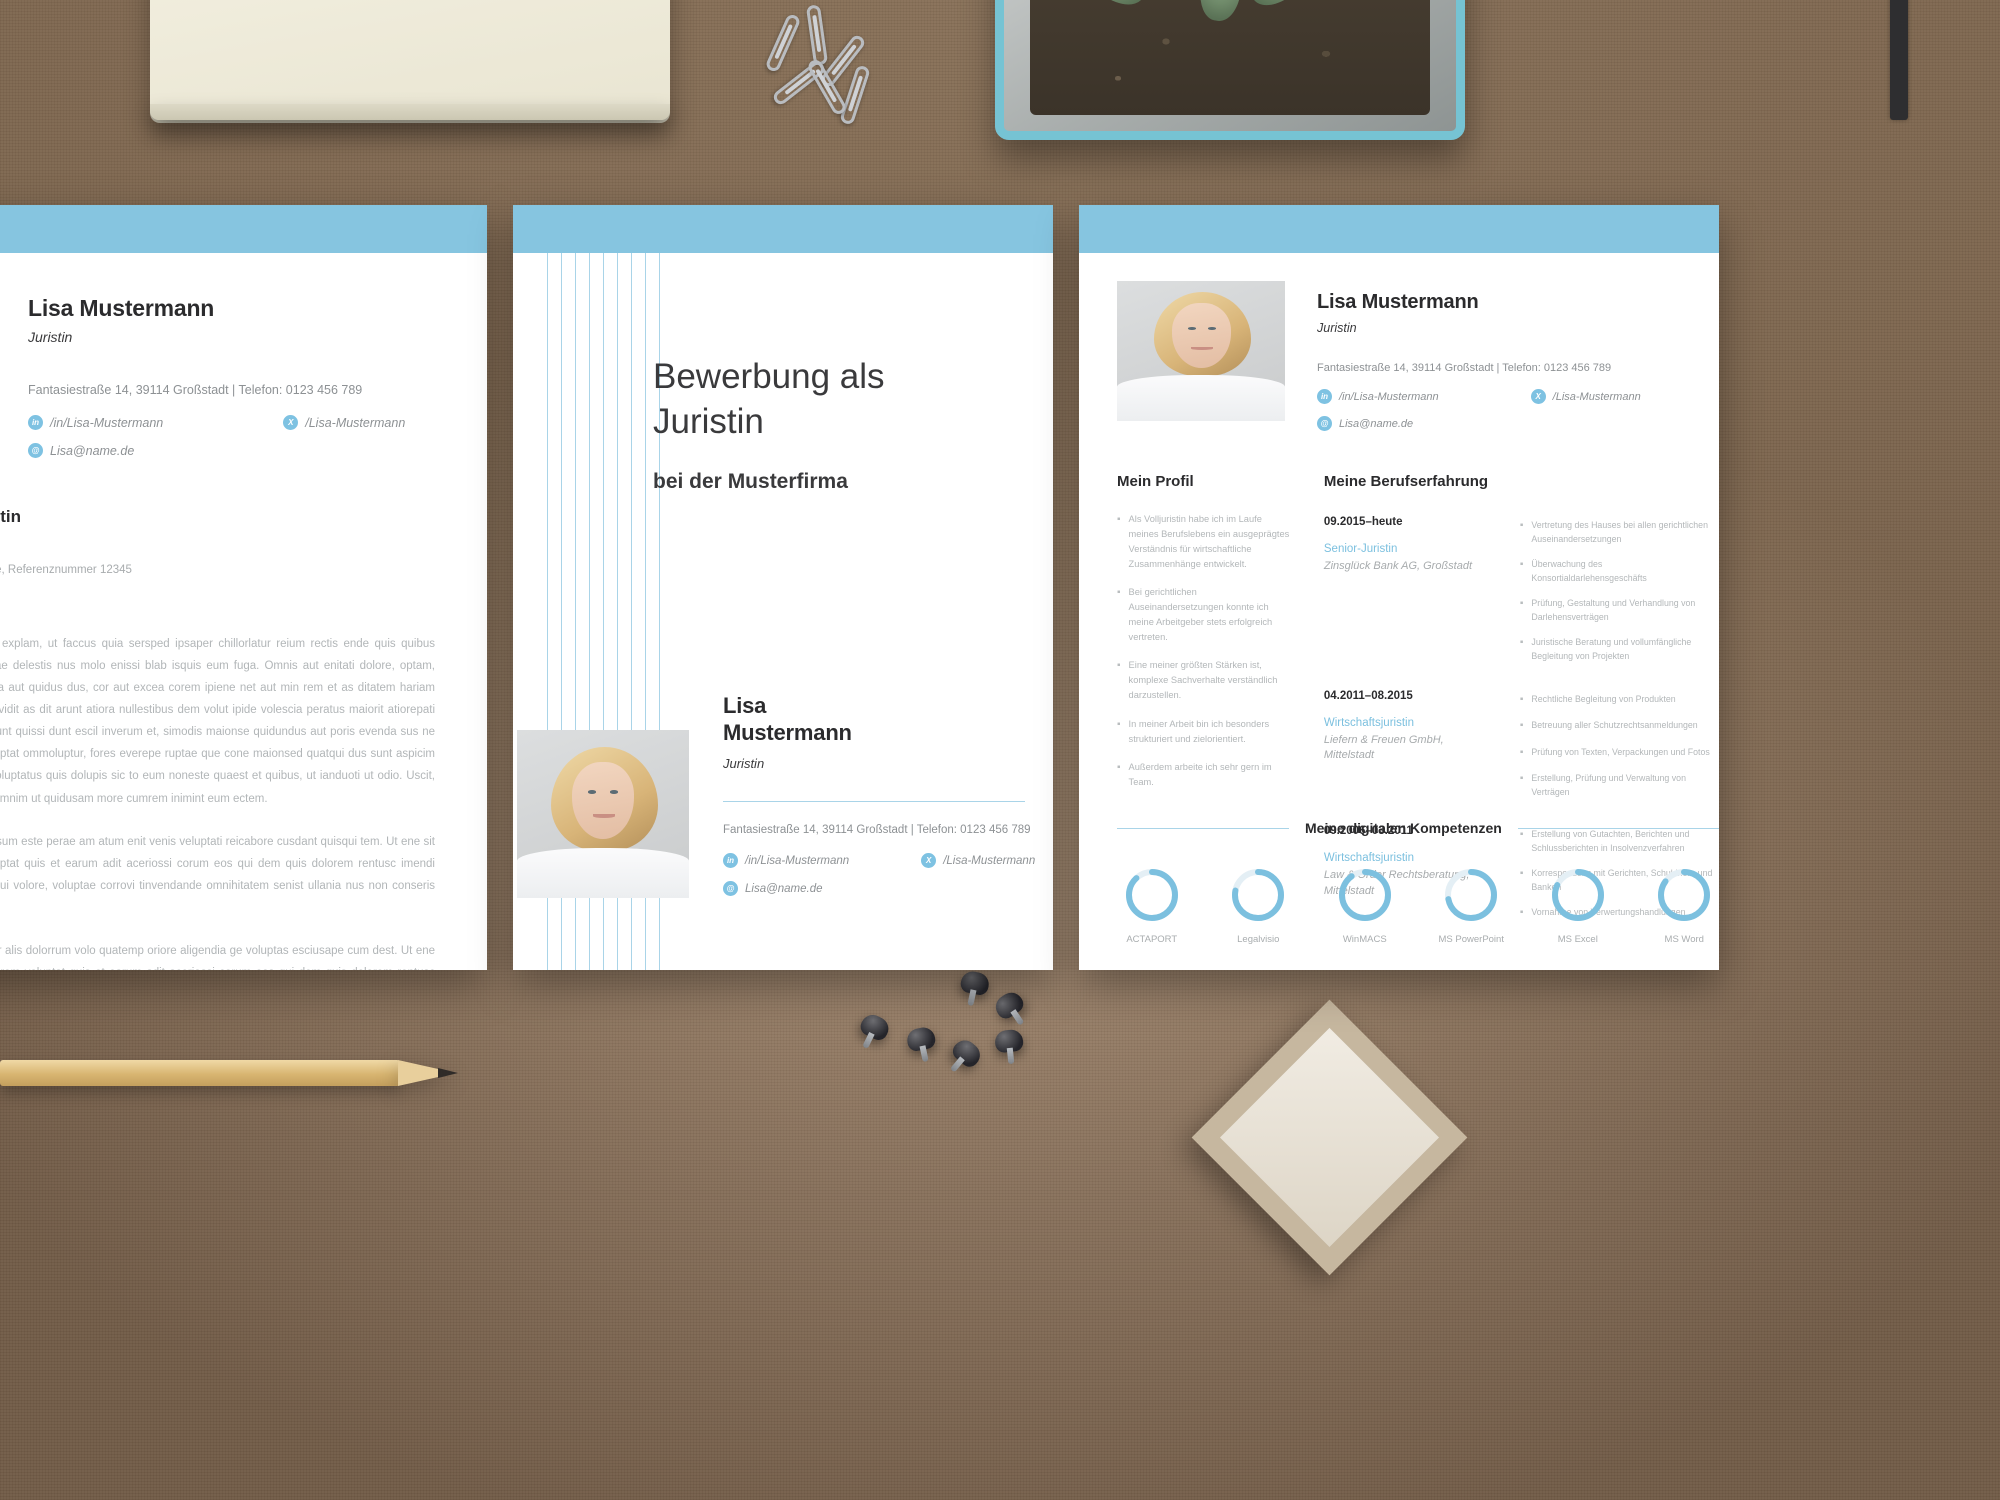  What do you see at coordinates (121, 308) in the screenshot?
I see `page-title: Lisa Mustermann` at bounding box center [121, 308].